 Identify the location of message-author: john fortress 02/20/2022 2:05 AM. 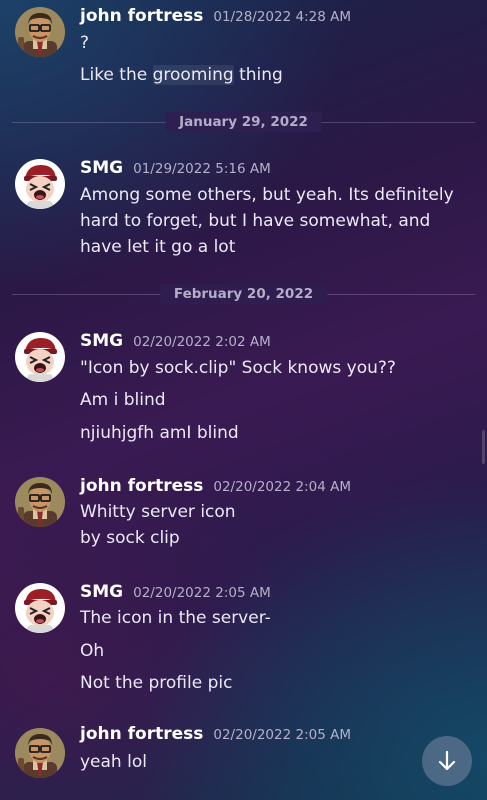
(215, 734).